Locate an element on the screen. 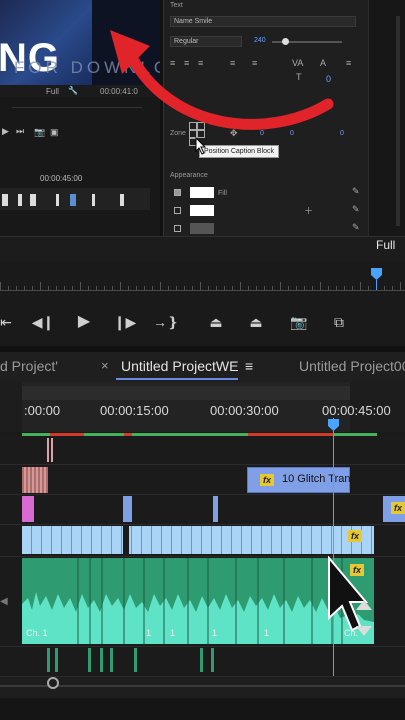 The image size is (405, 720). scroll-handle is located at coordinates (53, 683).